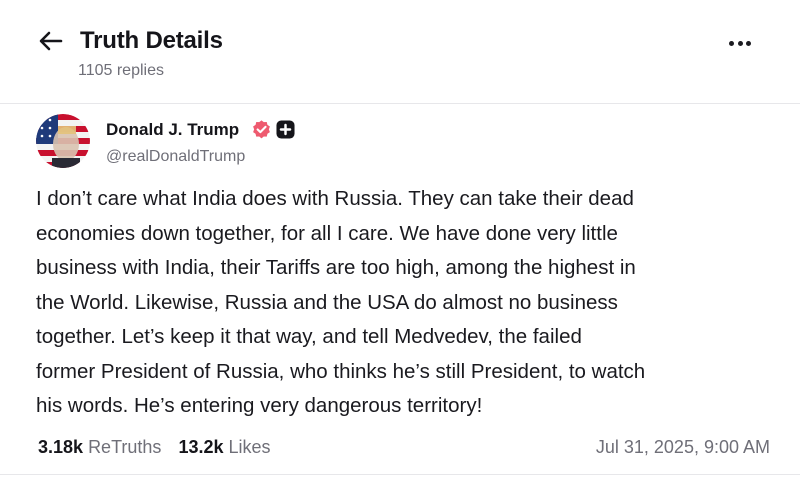 The image size is (800, 480). I want to click on more-horizontal-icon, so click(731, 43).